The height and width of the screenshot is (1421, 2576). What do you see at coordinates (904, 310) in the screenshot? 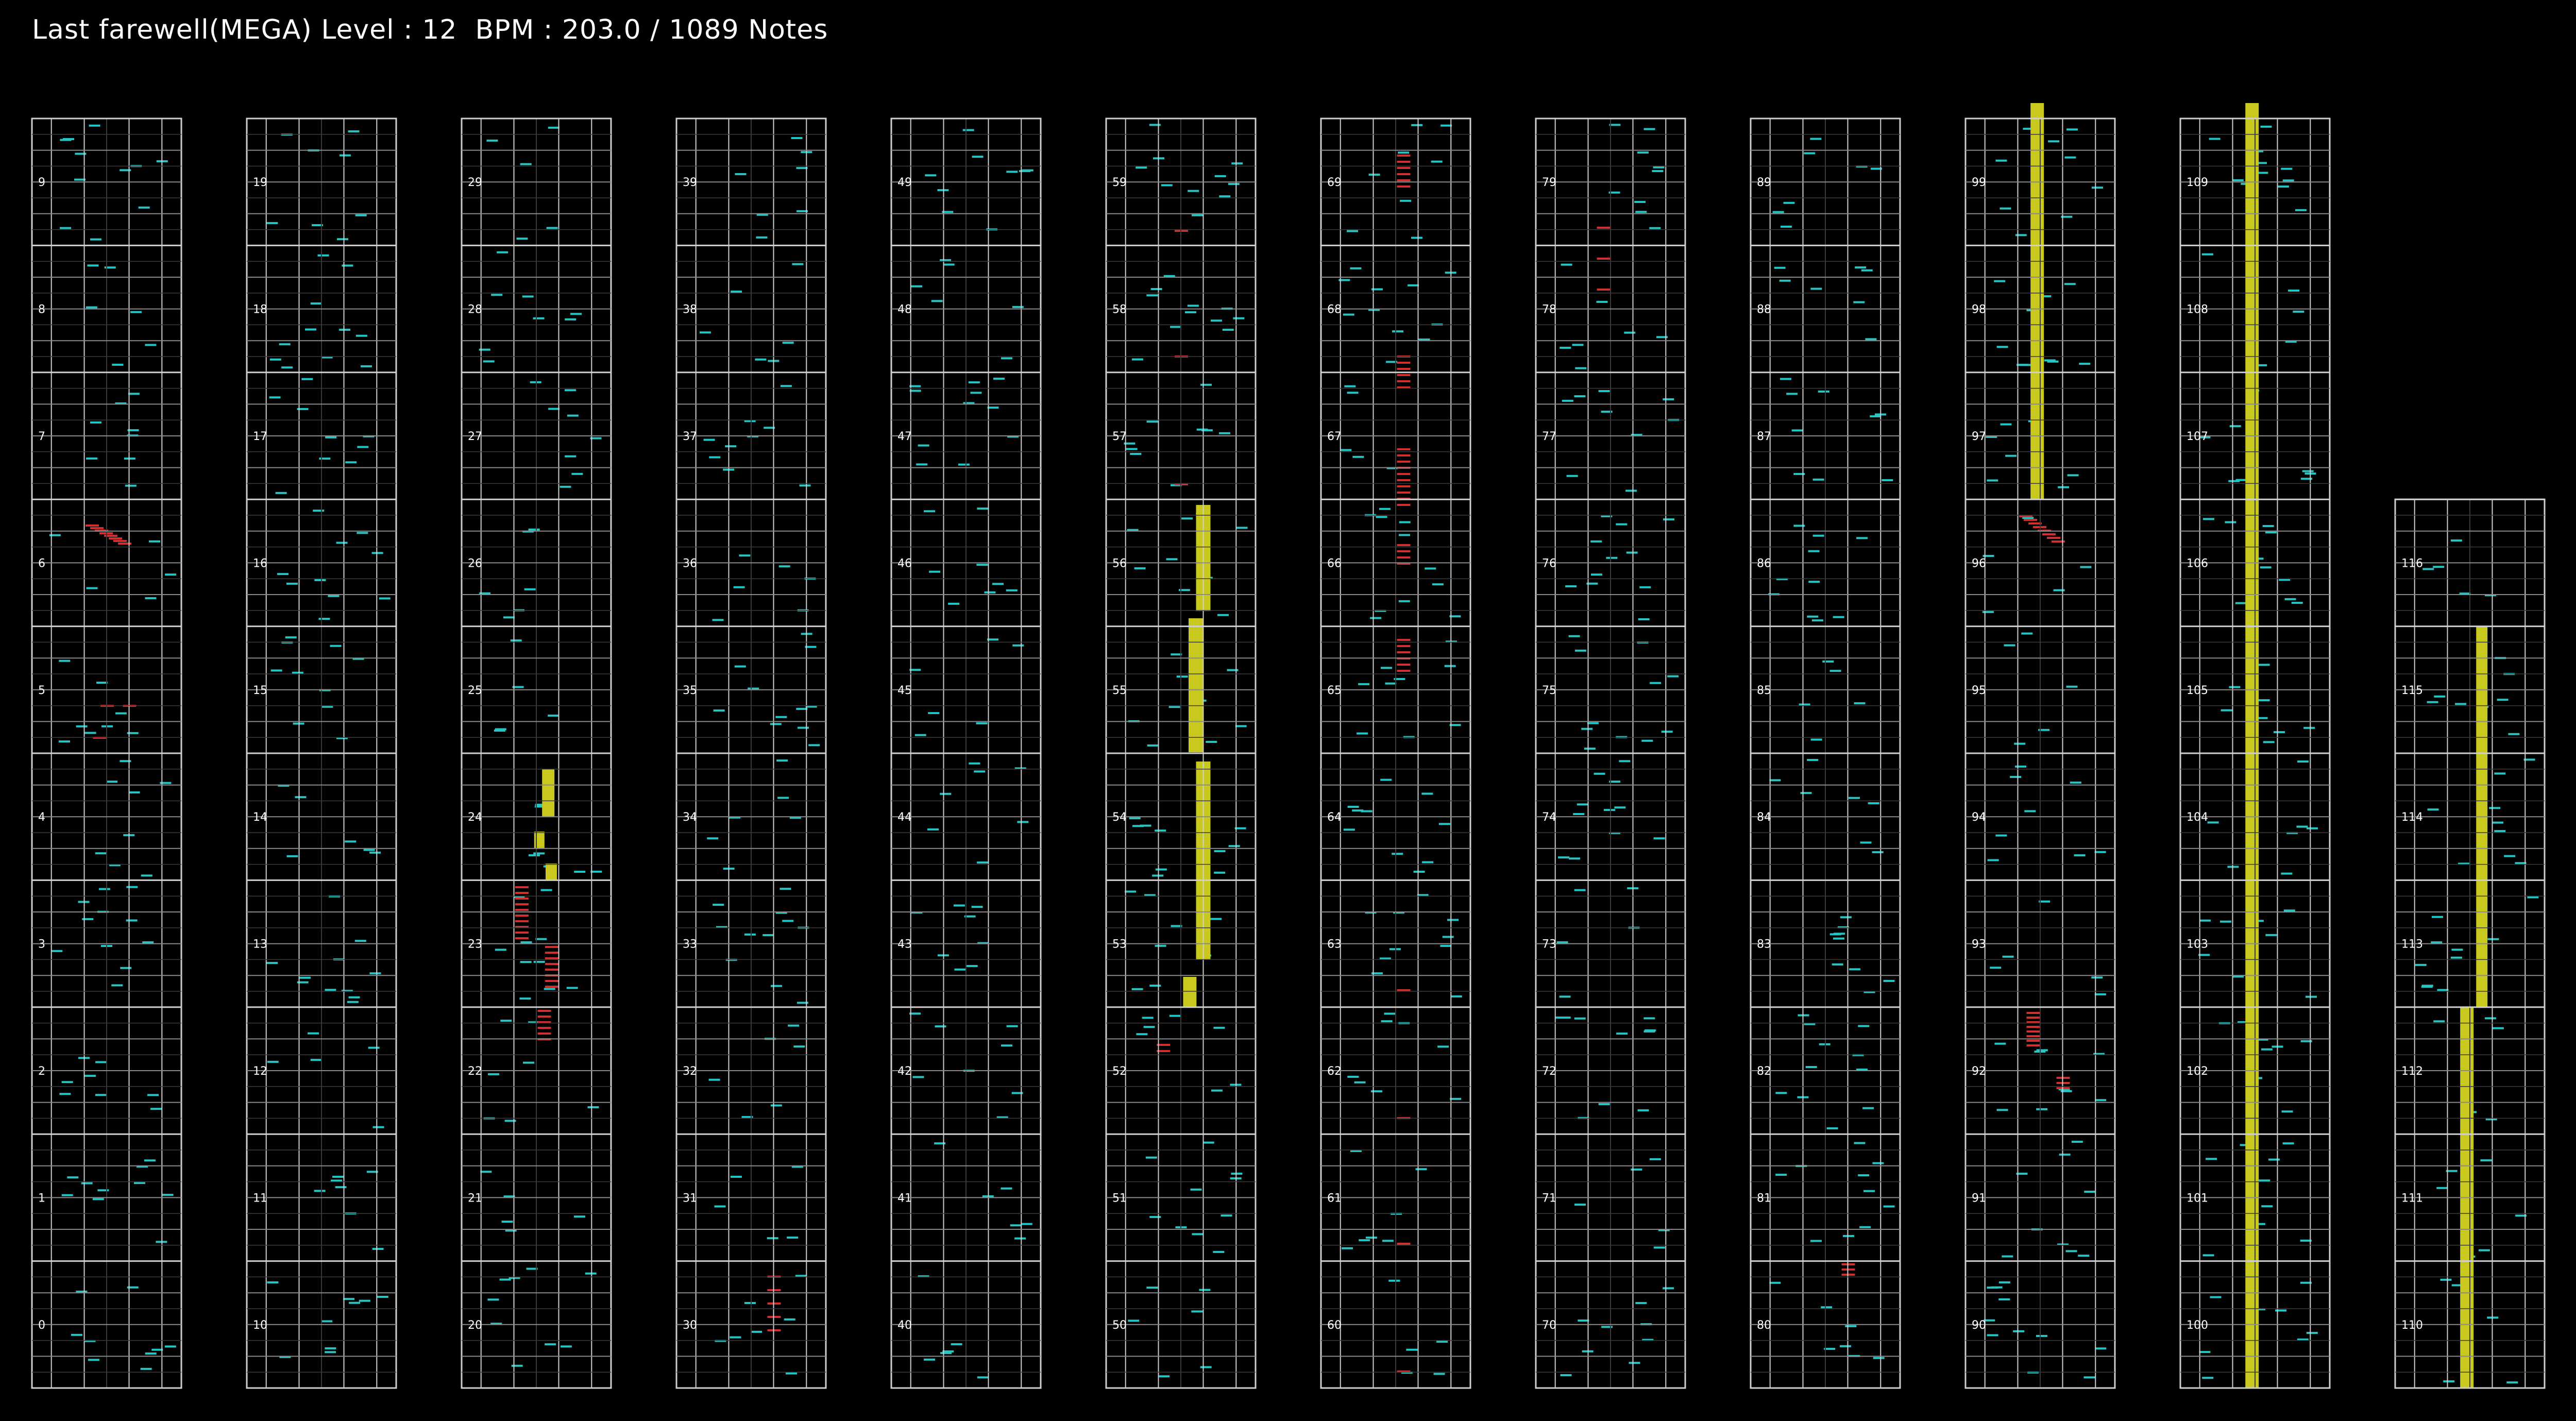
I see `measure-number: 48` at bounding box center [904, 310].